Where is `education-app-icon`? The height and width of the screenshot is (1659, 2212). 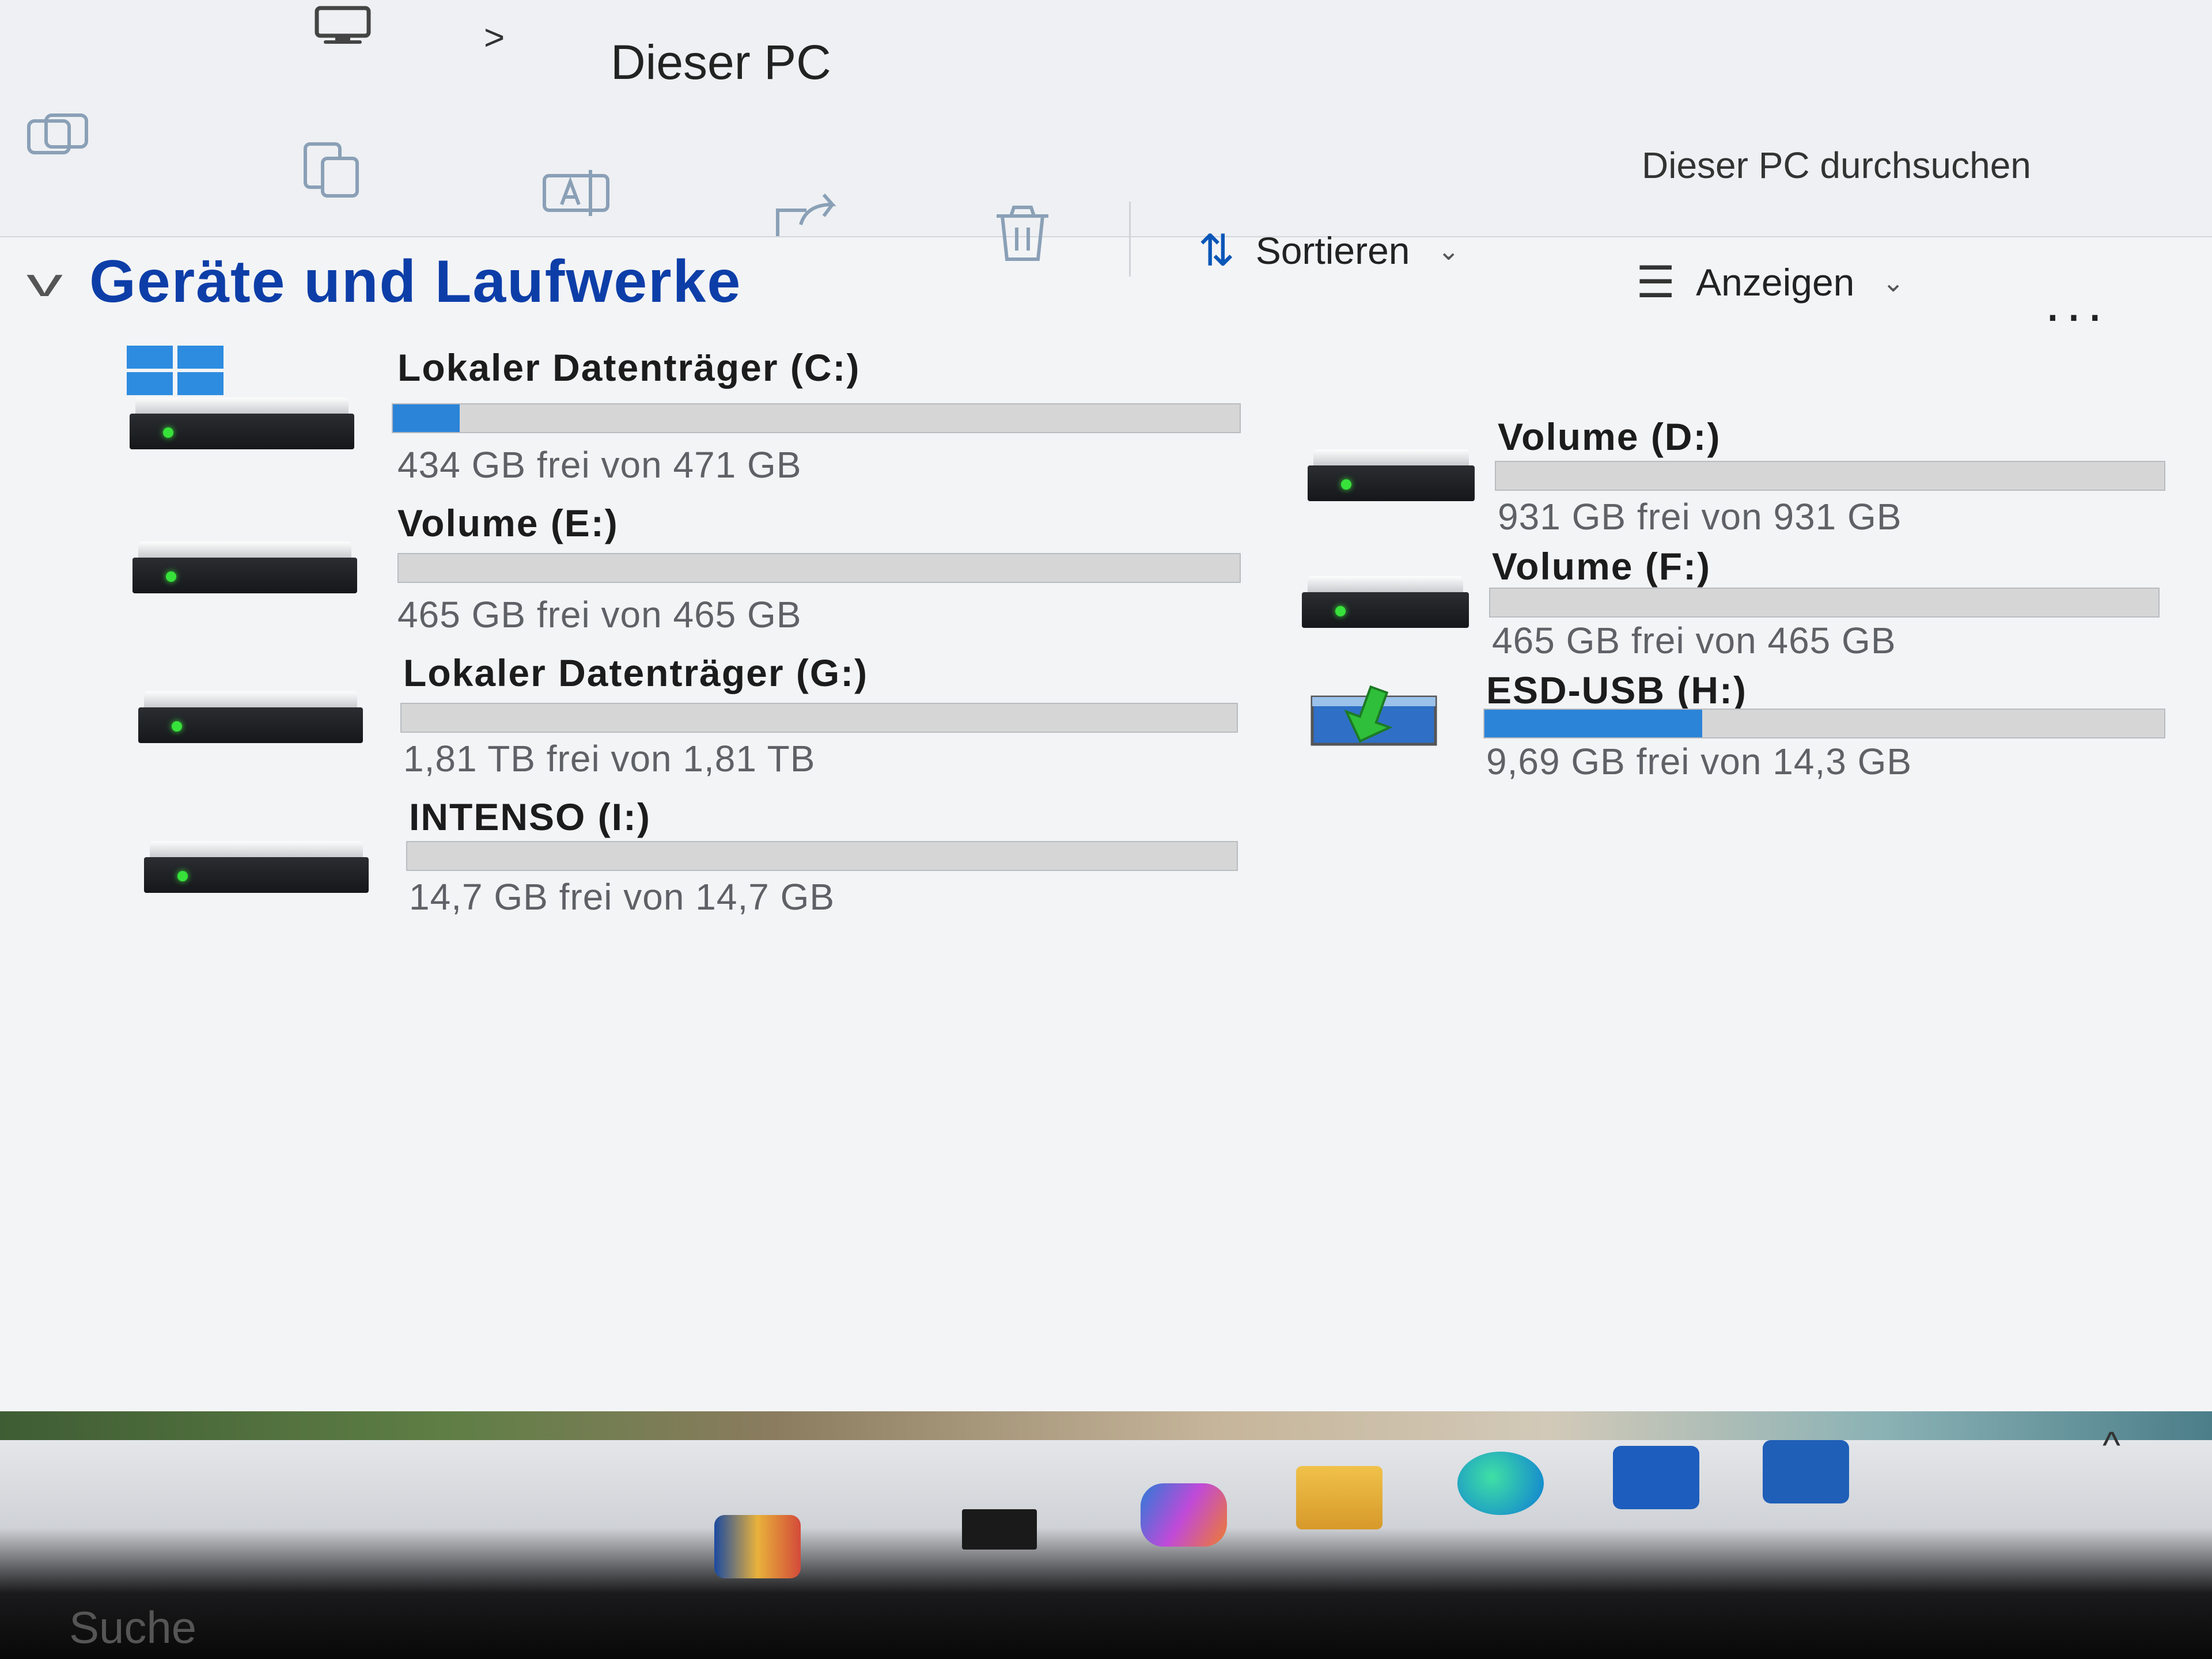 education-app-icon is located at coordinates (757, 1546).